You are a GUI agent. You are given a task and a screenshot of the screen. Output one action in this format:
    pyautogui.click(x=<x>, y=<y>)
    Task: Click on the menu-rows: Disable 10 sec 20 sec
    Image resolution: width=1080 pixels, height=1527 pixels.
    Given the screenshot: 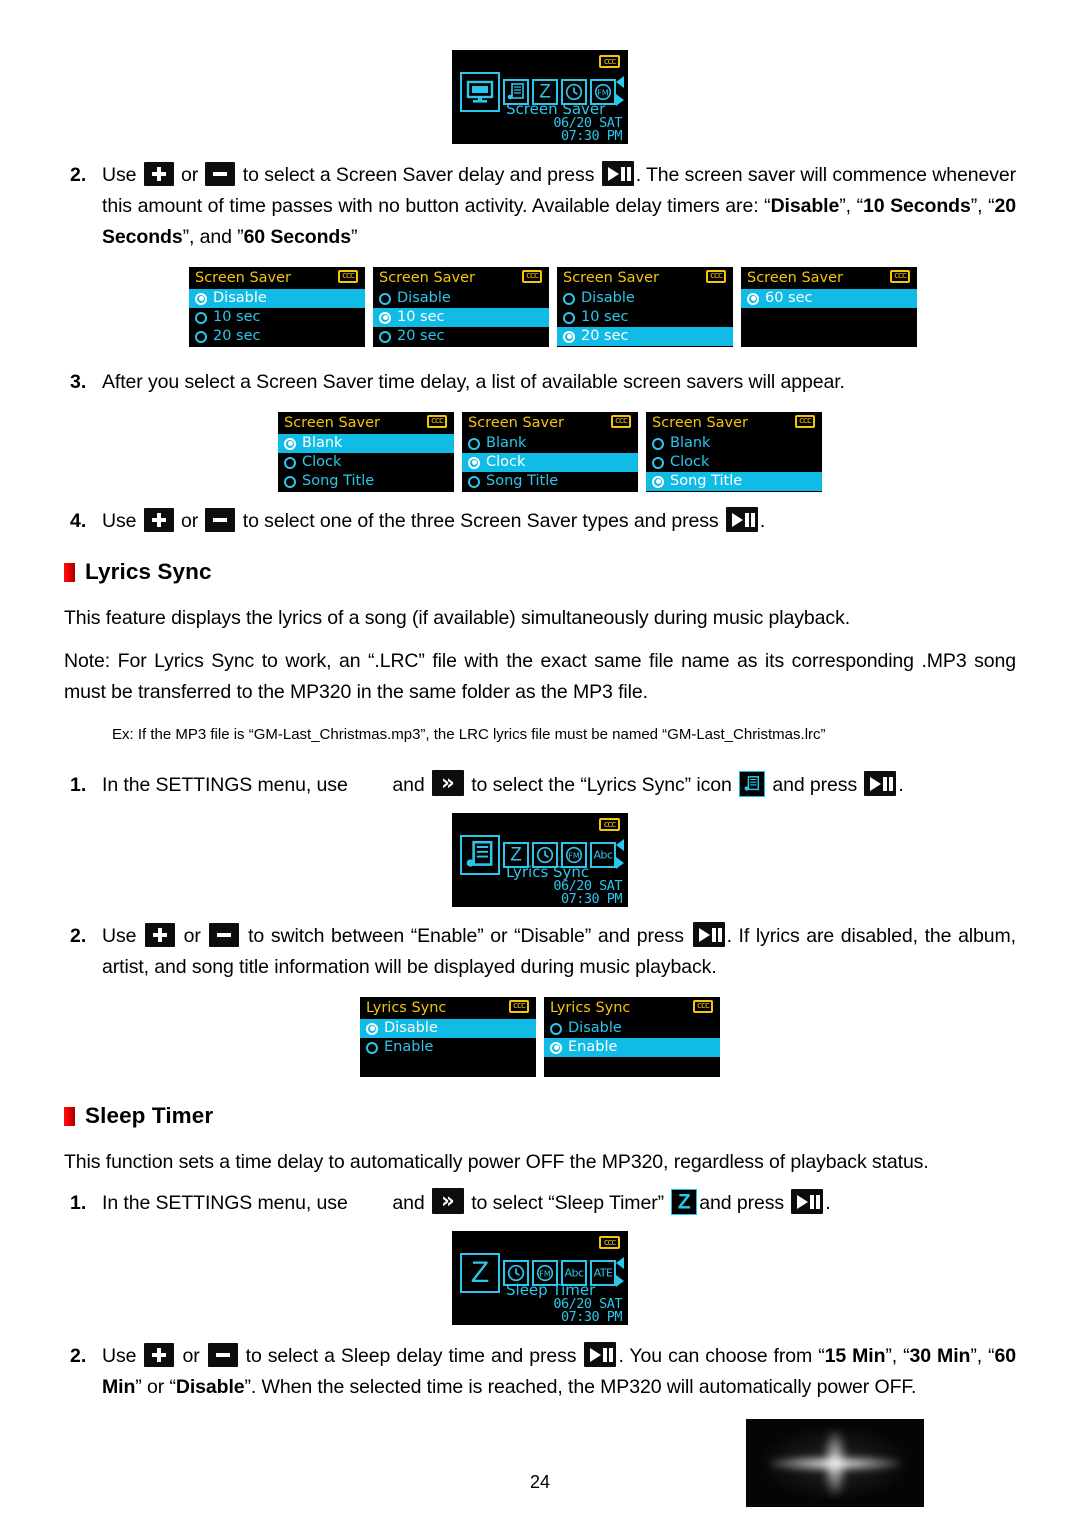 What is the action you would take?
    pyautogui.click(x=277, y=317)
    